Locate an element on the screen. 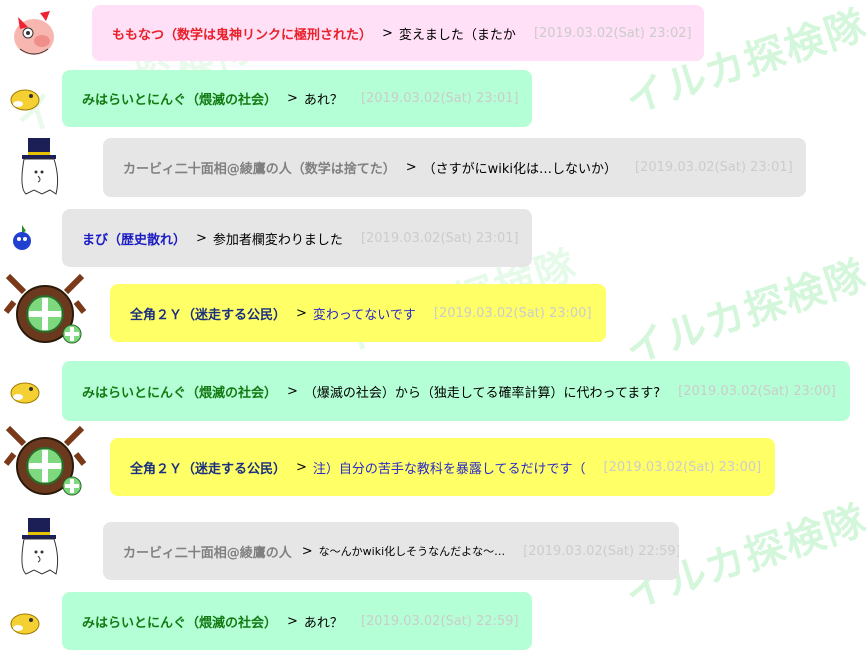 This screenshot has width=868, height=650. message-text: 注）自分の苦手な教科を暴露してるだけです（ is located at coordinates (449, 469).